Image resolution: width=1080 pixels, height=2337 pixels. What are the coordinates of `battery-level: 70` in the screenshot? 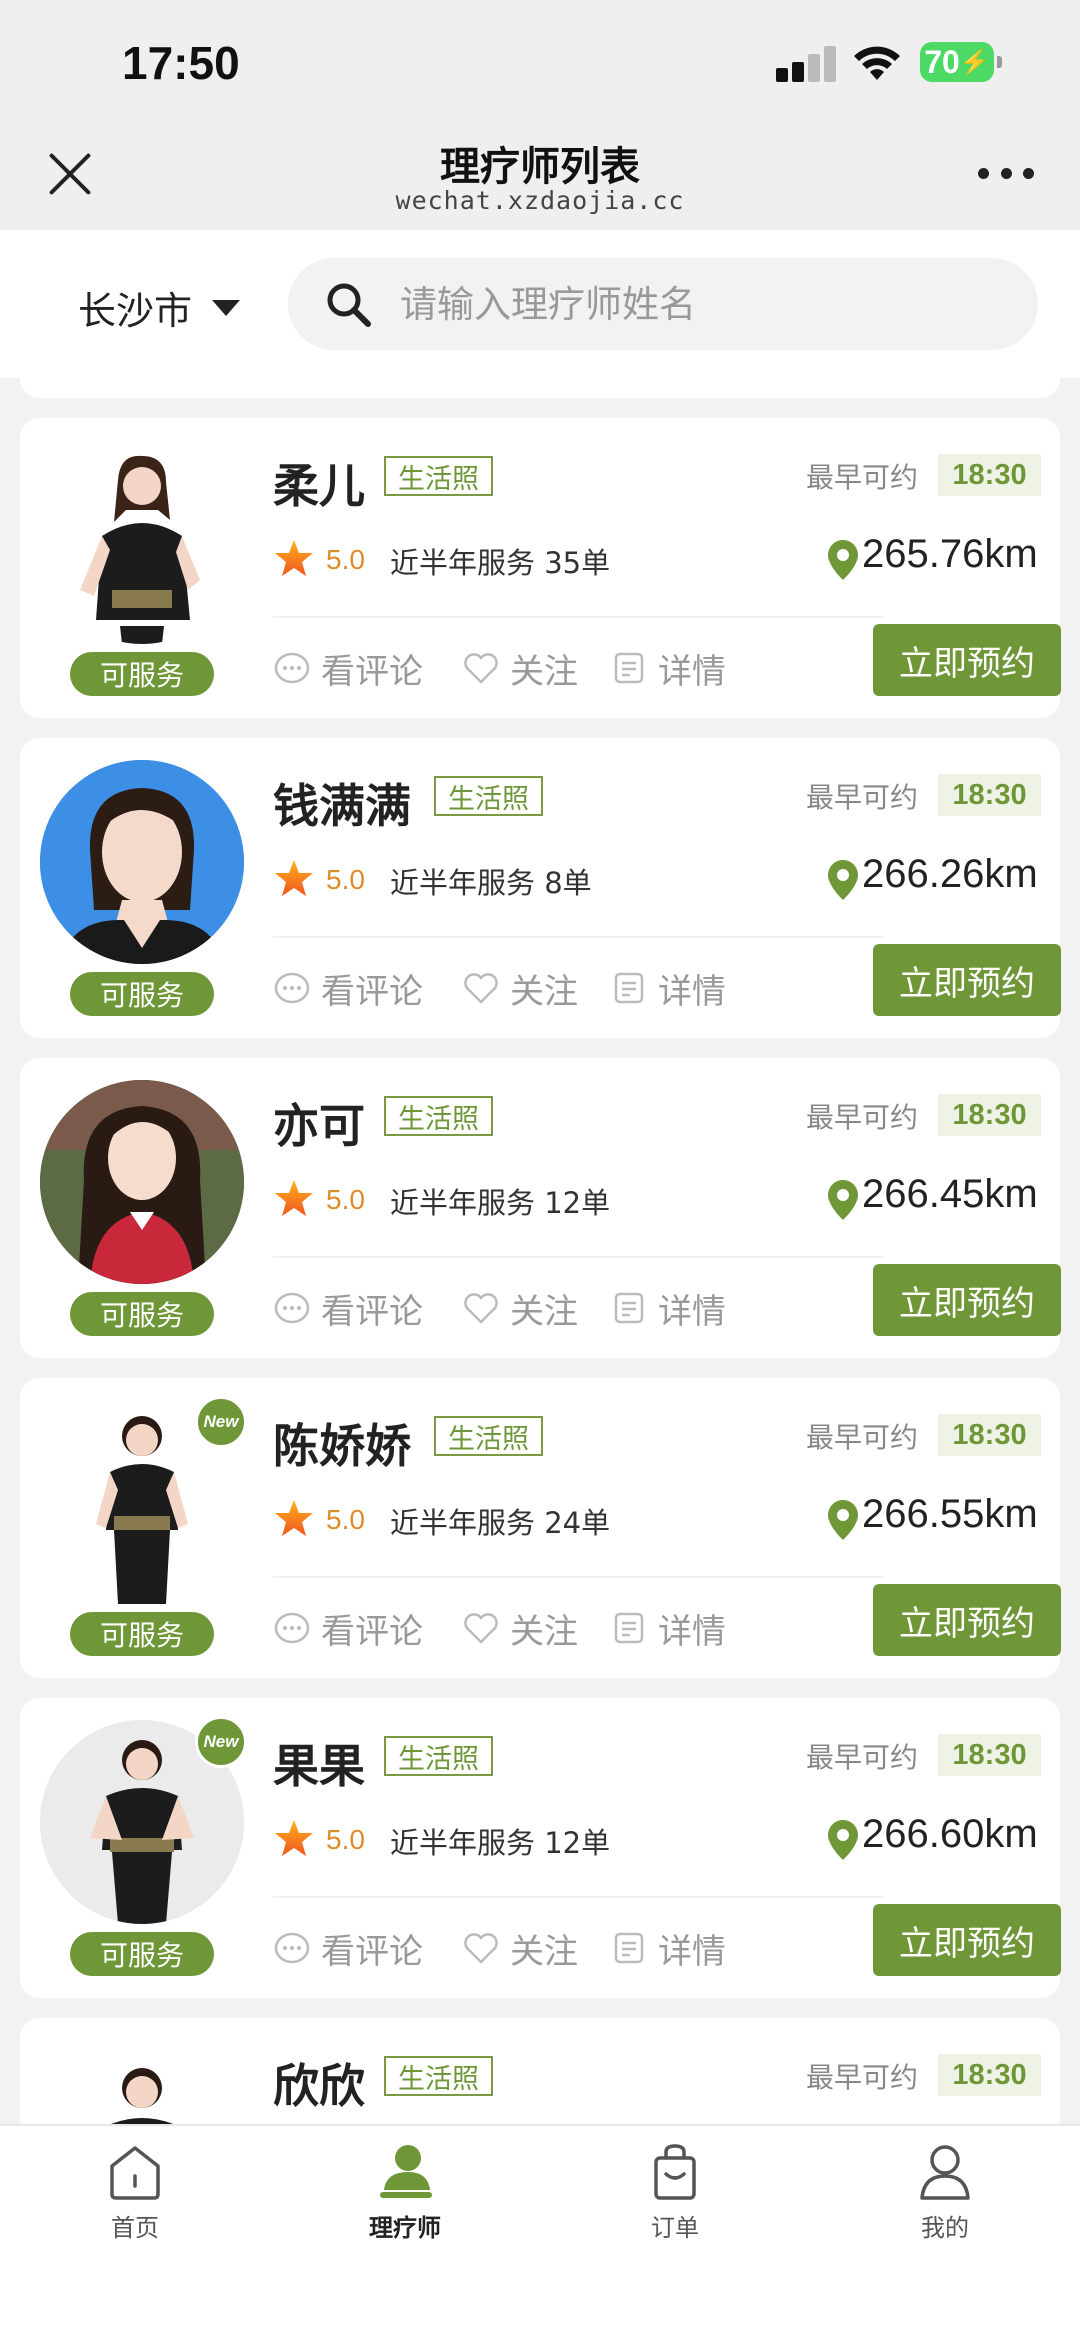 It's located at (942, 61).